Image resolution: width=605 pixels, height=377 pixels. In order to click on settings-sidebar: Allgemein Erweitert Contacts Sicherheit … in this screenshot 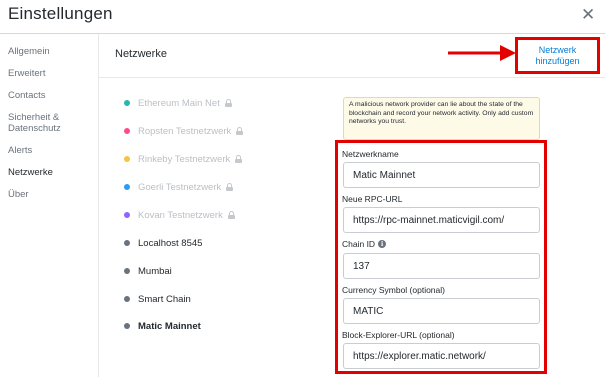, I will do `click(53, 128)`.